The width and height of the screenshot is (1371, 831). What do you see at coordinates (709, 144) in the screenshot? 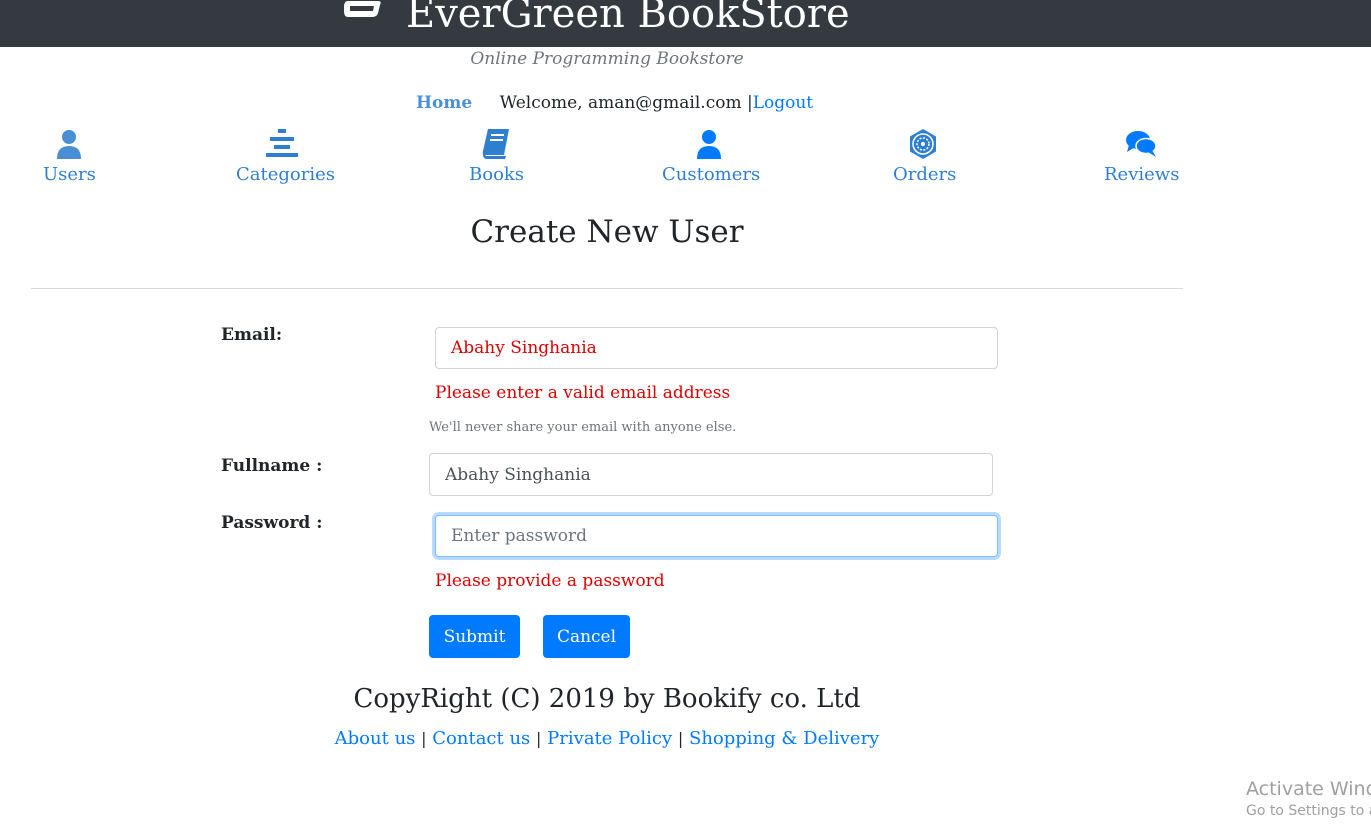
I see `customer-icon` at bounding box center [709, 144].